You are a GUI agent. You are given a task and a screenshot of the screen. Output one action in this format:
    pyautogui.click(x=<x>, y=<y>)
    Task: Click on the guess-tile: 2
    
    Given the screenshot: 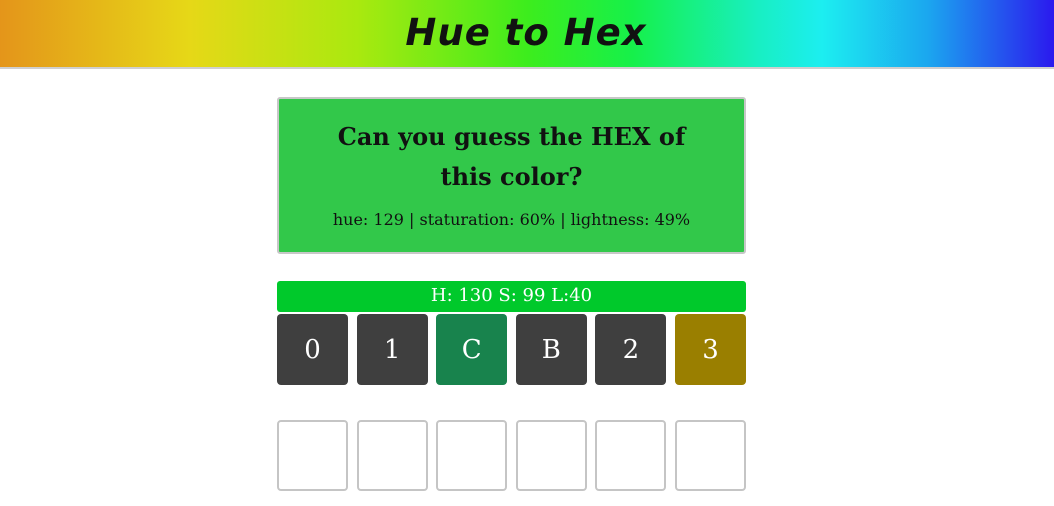 What is the action you would take?
    pyautogui.click(x=631, y=349)
    